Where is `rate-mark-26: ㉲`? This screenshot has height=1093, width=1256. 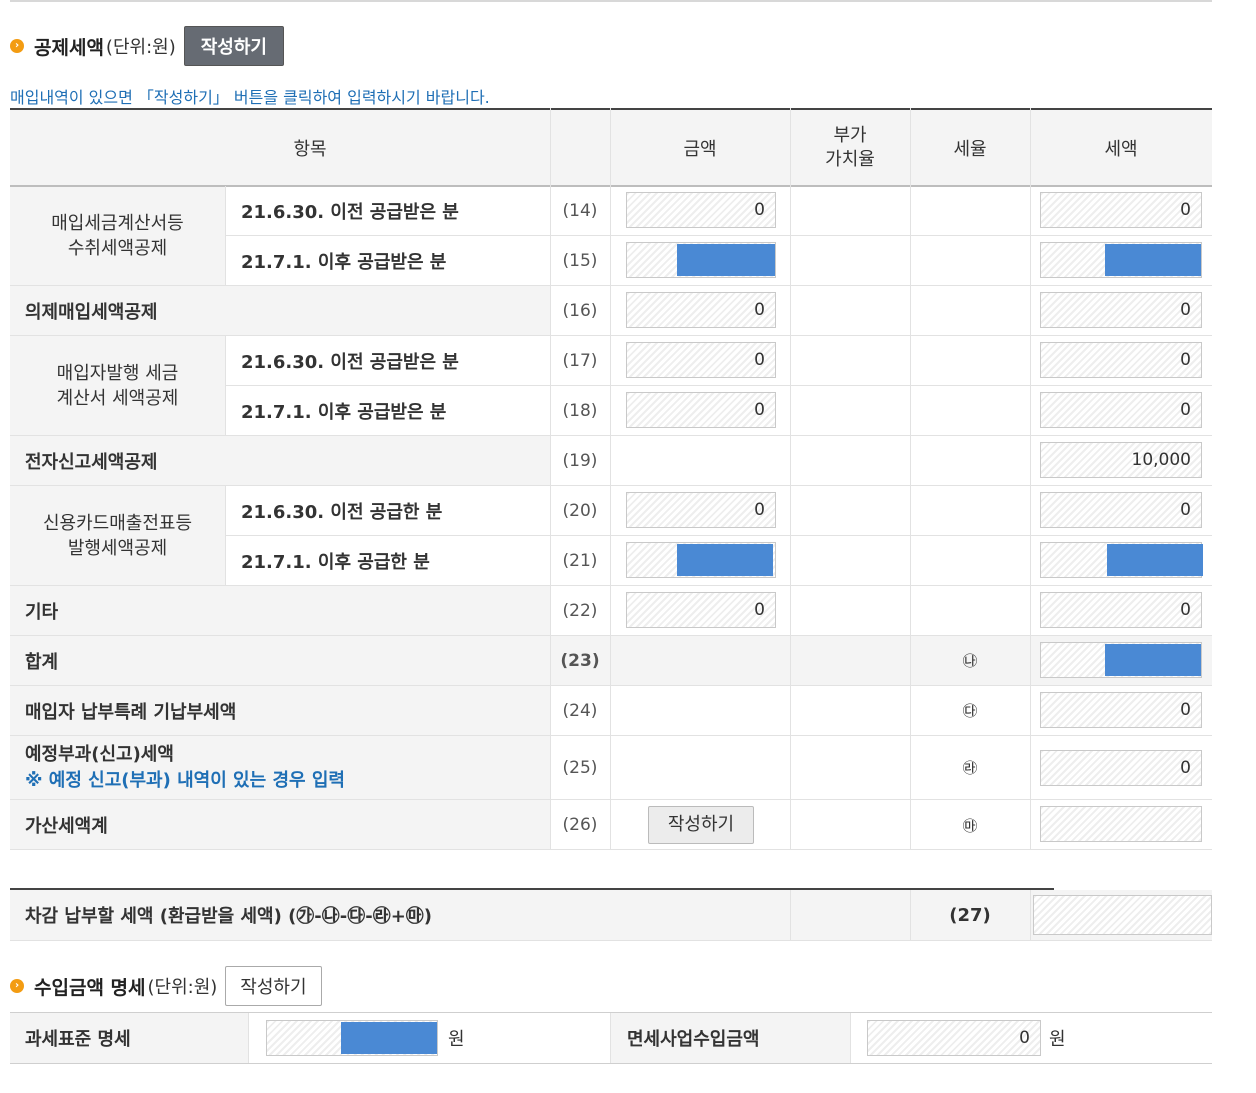 rate-mark-26: ㉲ is located at coordinates (970, 825).